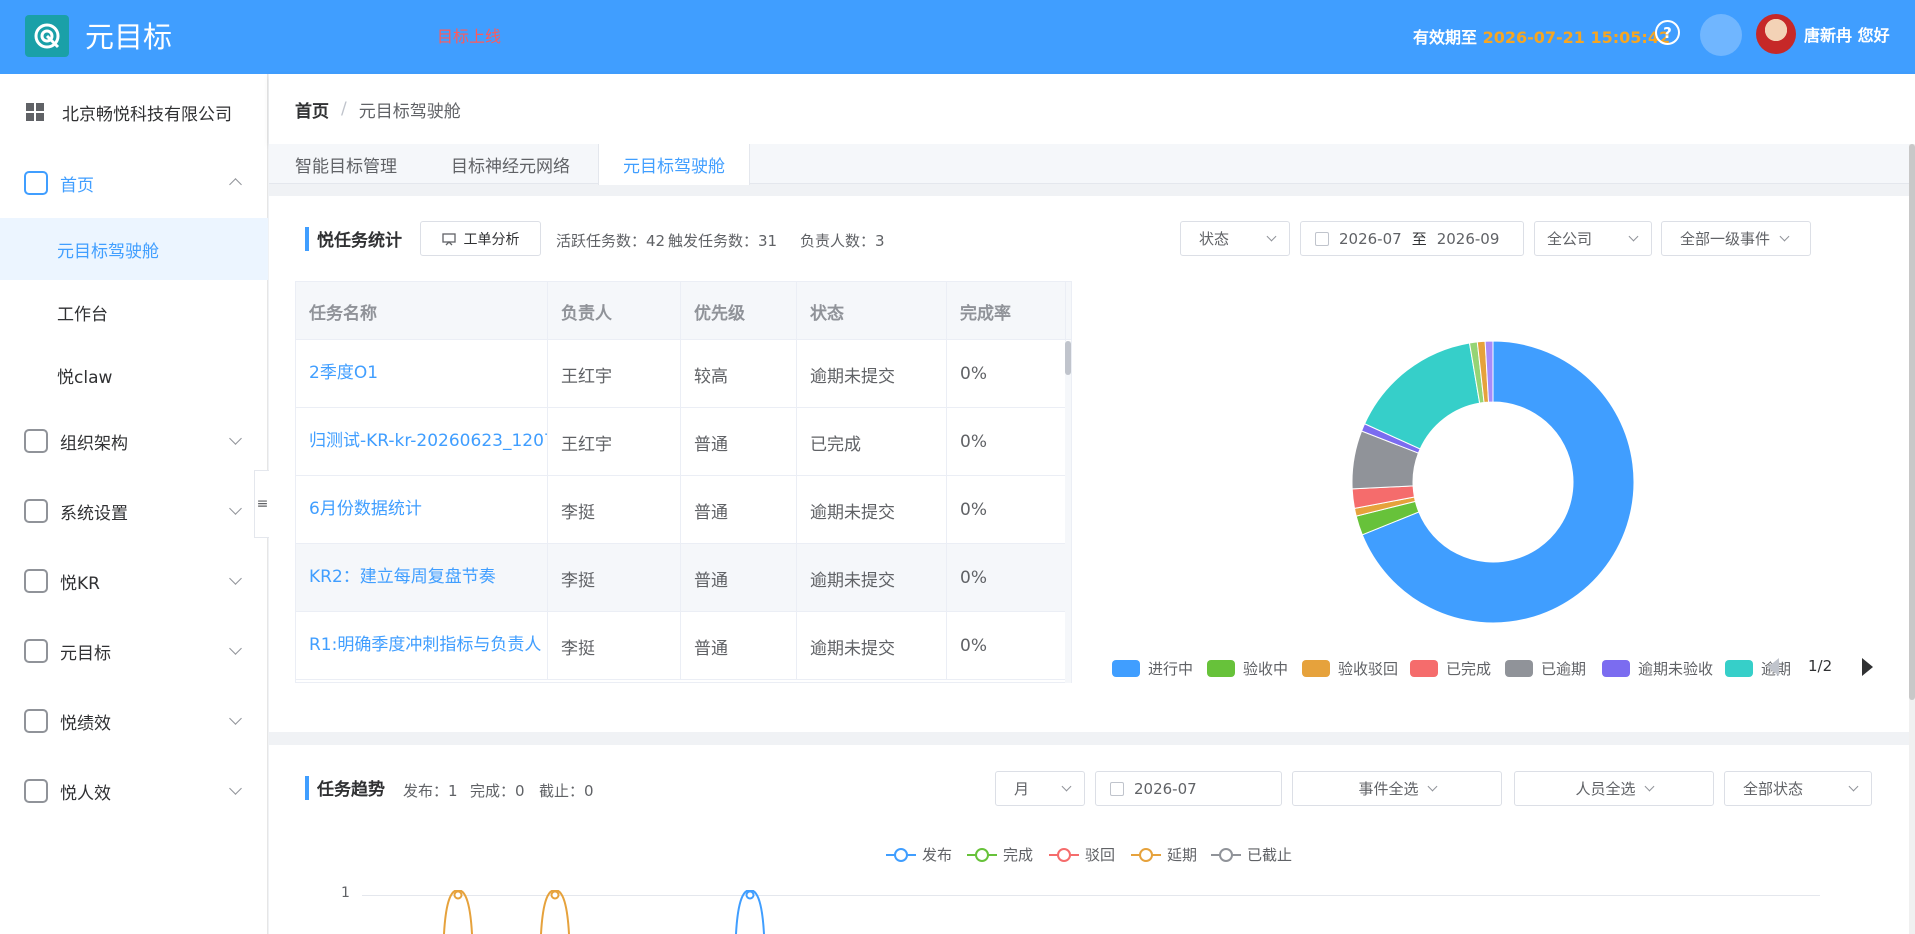 The image size is (1915, 934). I want to click on event-select: 全部一级事件, so click(1736, 238).